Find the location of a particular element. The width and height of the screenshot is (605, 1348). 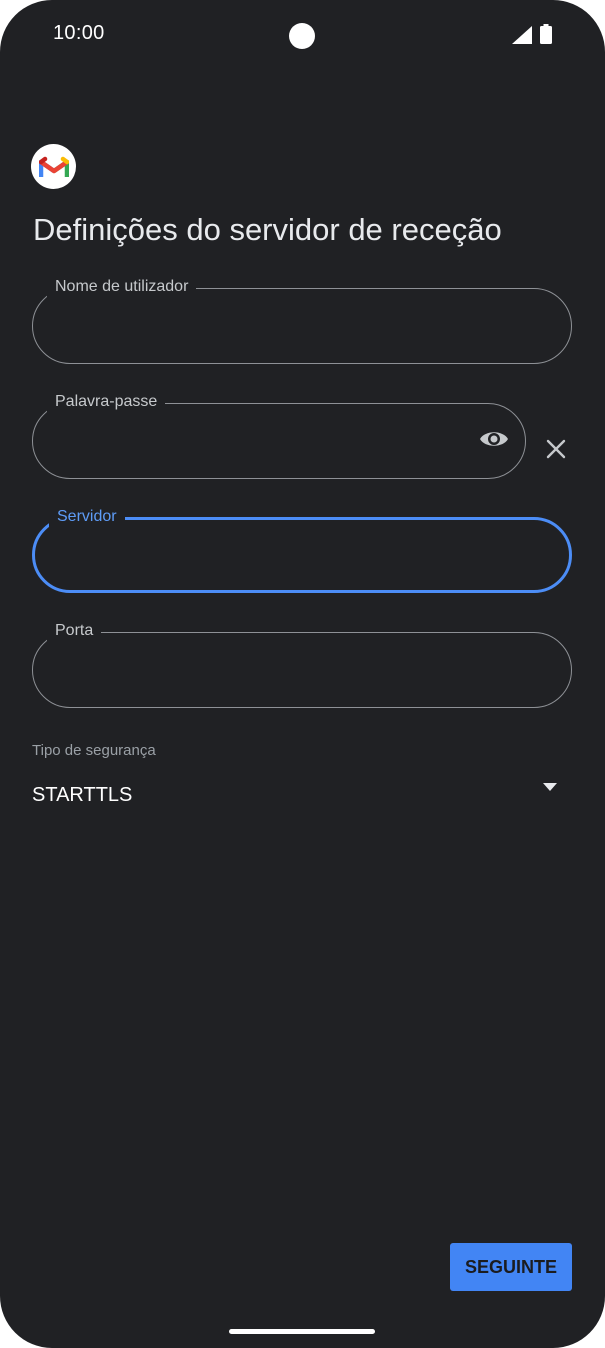

port-input is located at coordinates (282, 670).